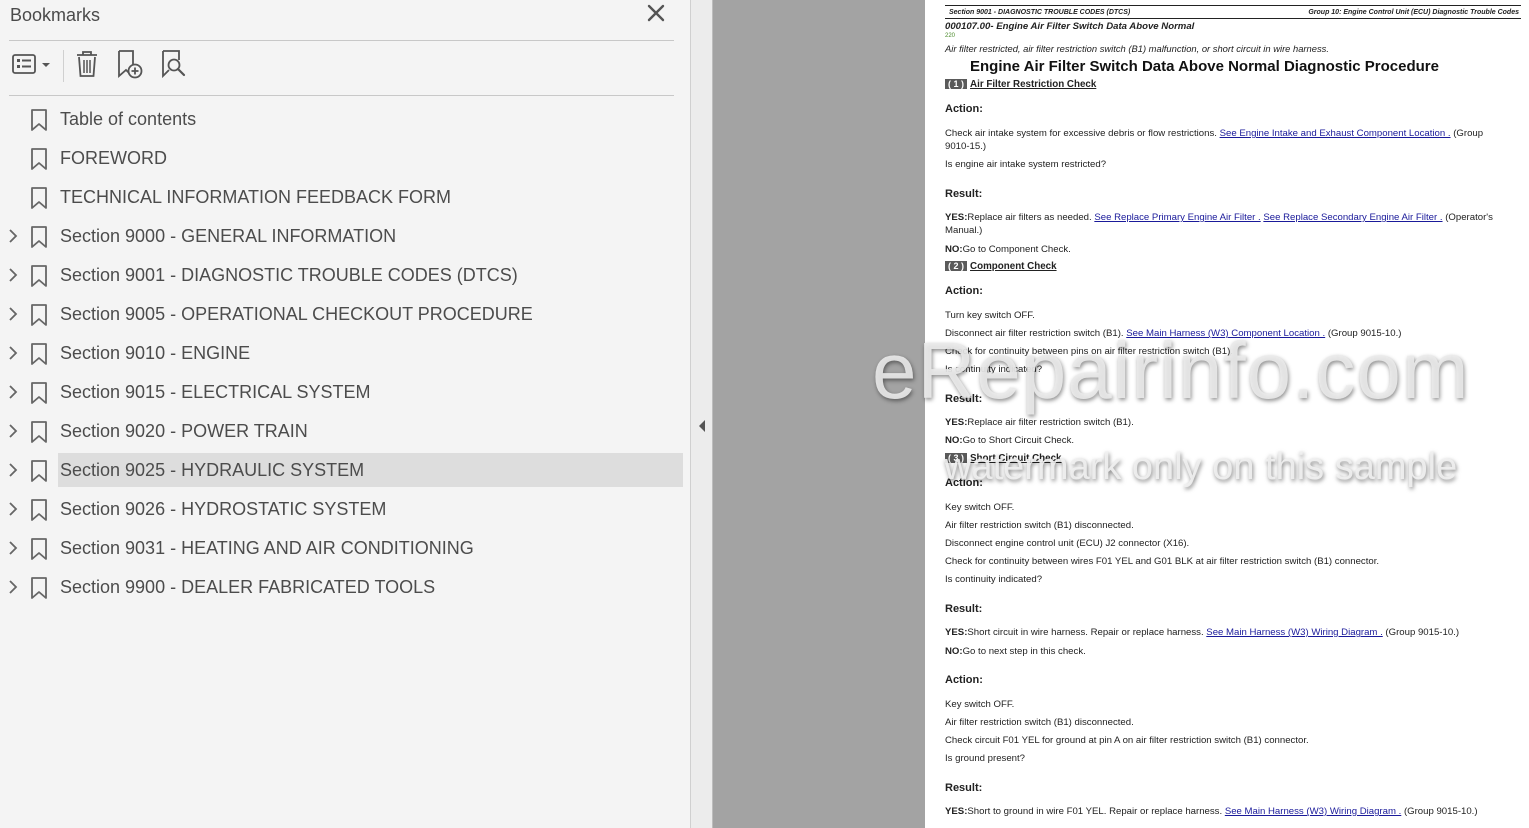 The height and width of the screenshot is (828, 1529). What do you see at coordinates (1177, 217) in the screenshot?
I see `link-primary-air-filter: See Replace Primary Engine Air Filter .` at bounding box center [1177, 217].